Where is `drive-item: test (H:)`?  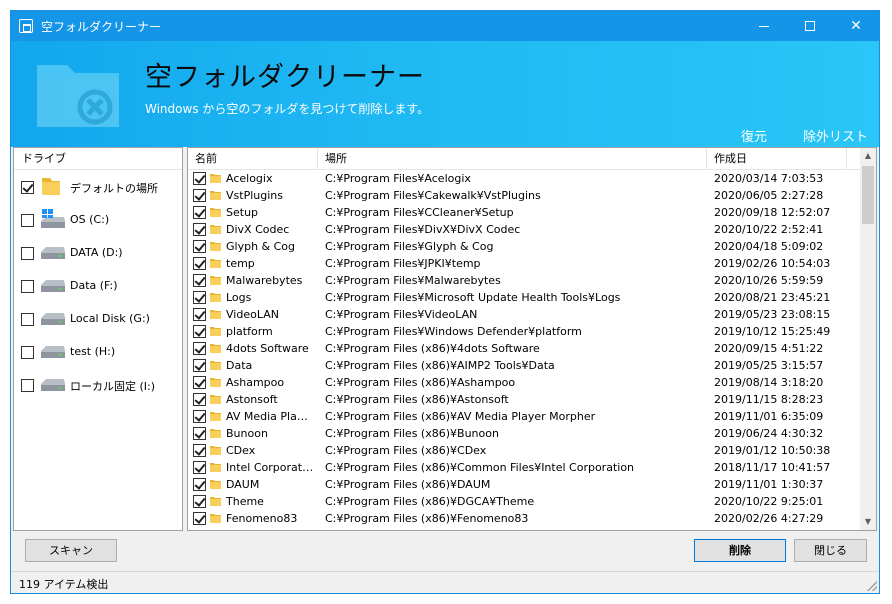 drive-item: test (H:) is located at coordinates (98, 351).